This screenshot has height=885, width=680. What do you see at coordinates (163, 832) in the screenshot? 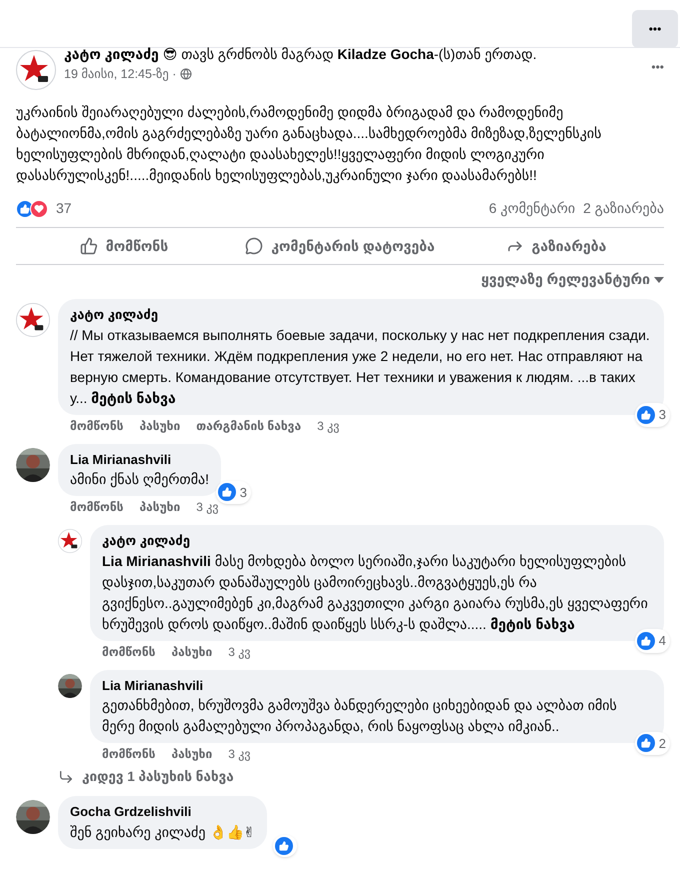
I see `comment-text: შენ გეიხარე კილაძე 👌👍✌` at bounding box center [163, 832].